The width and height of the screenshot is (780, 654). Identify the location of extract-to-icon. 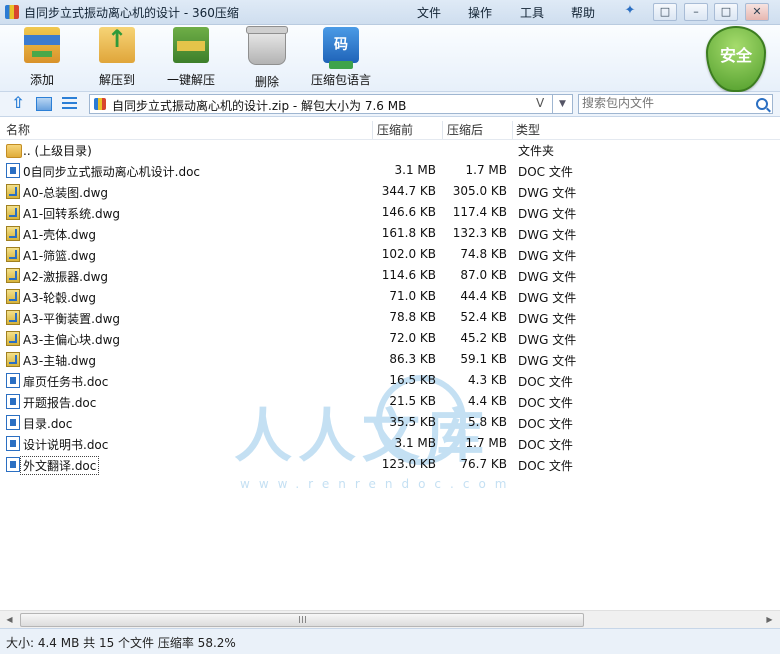
(117, 44).